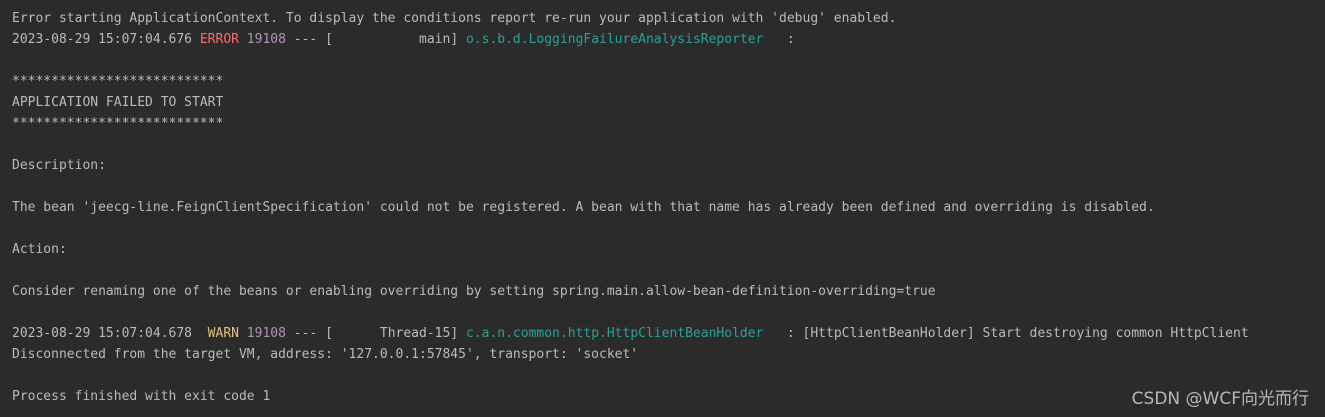 The image size is (1325, 417). Describe the element at coordinates (141, 396) in the screenshot. I see `console-line-process-finished: Process finished with exit code 1` at that location.